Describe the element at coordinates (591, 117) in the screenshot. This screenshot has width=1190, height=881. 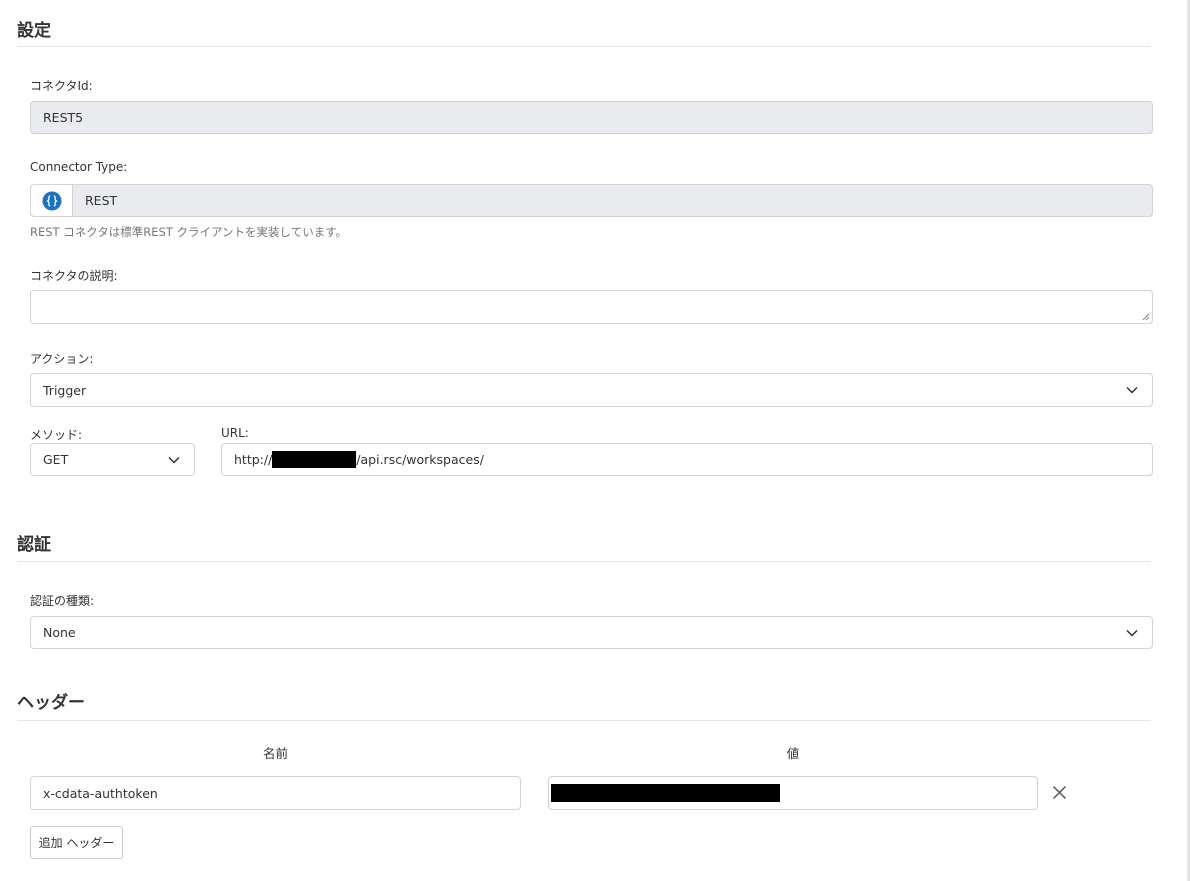
I see `connector-id-field: REST5` at that location.